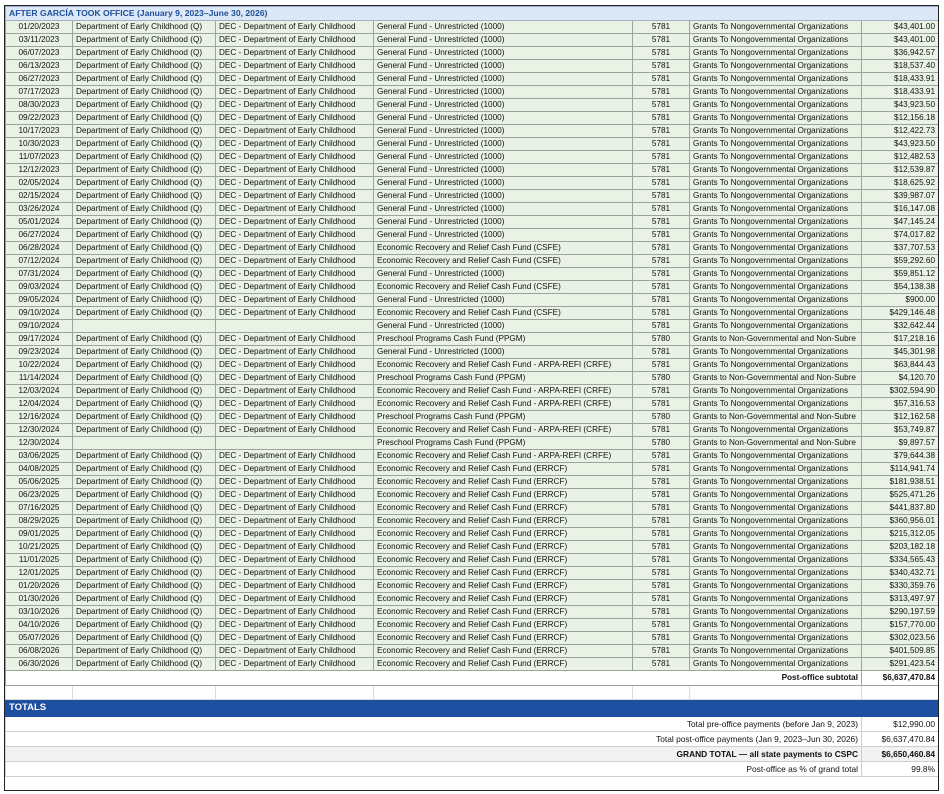 The height and width of the screenshot is (794, 944). I want to click on amount-cell: $12,482.53, so click(899, 157).